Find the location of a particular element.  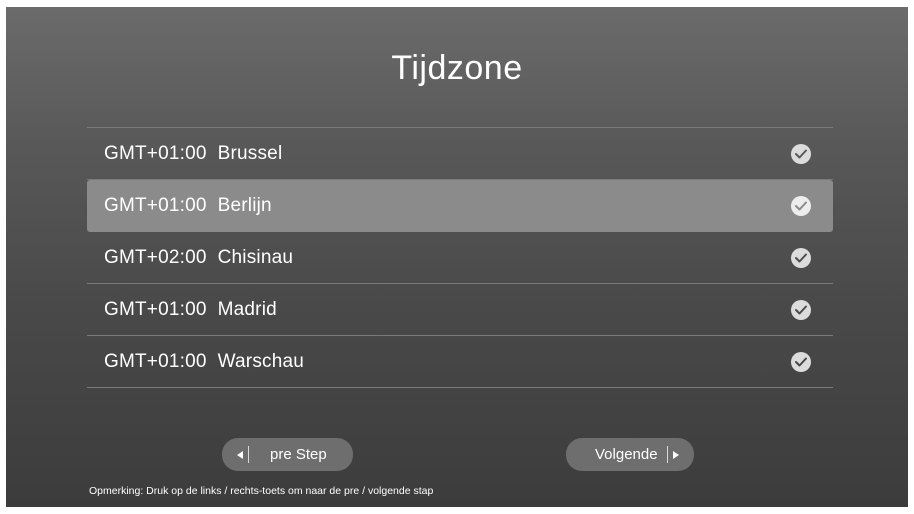

timezone-row-berlijn: GMT+01:00 Berlijn is located at coordinates (460, 206).